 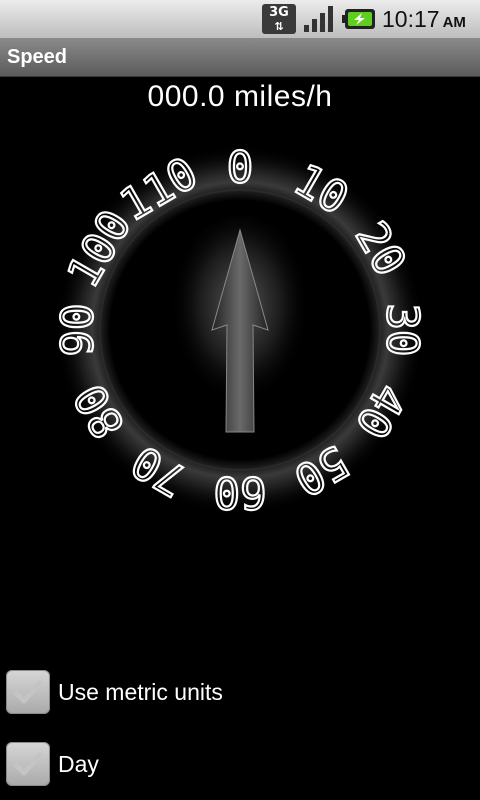 I want to click on status-bar: 3G ⇅ 10:17 AM, so click(x=240, y=19).